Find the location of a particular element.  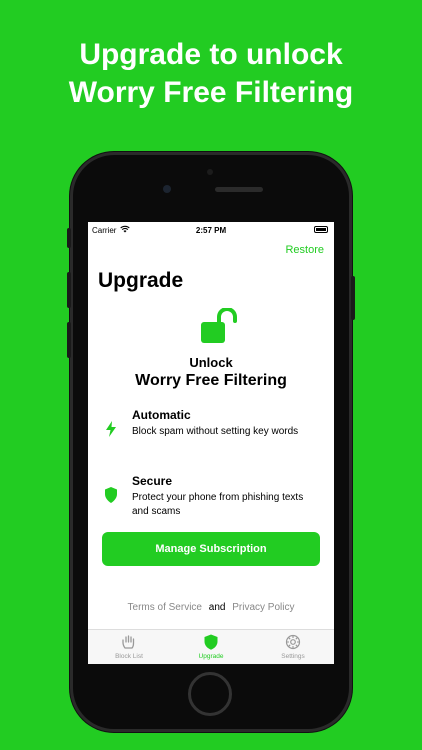

gear-icon is located at coordinates (293, 642).